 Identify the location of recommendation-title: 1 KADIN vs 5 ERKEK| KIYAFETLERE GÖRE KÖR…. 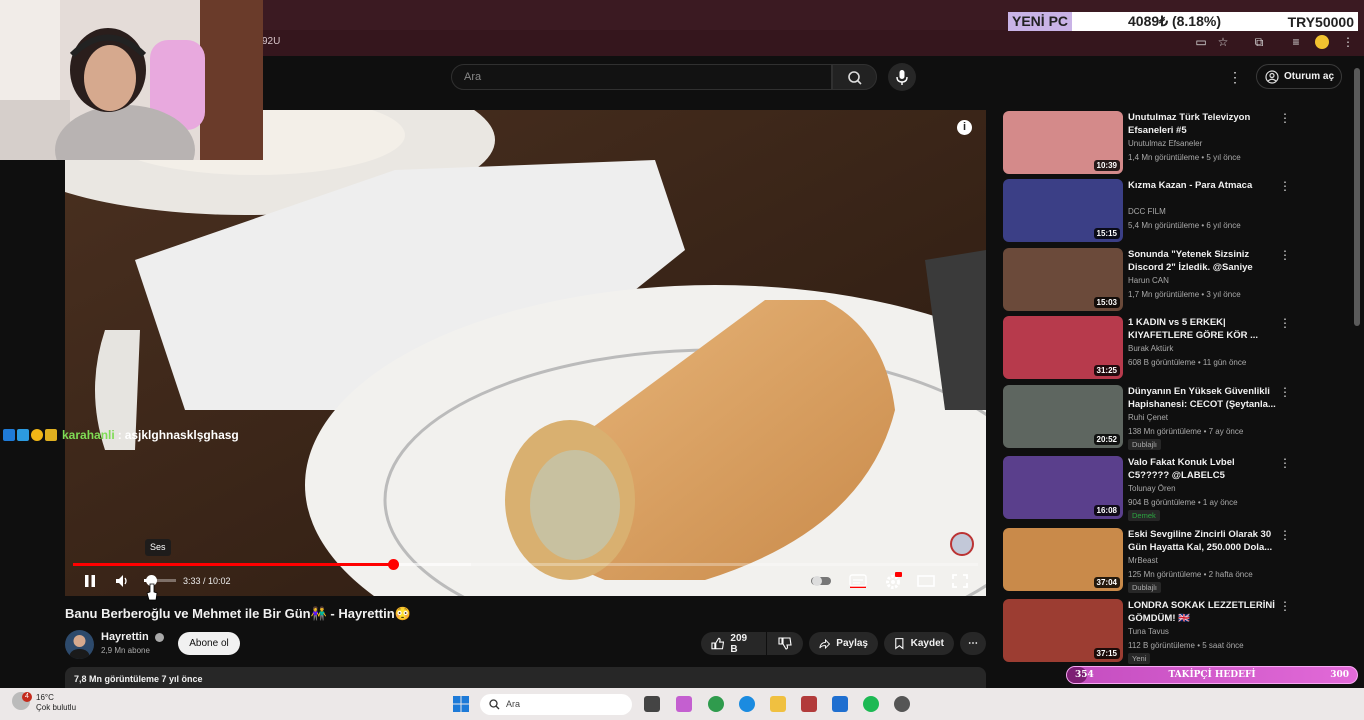
(1202, 329).